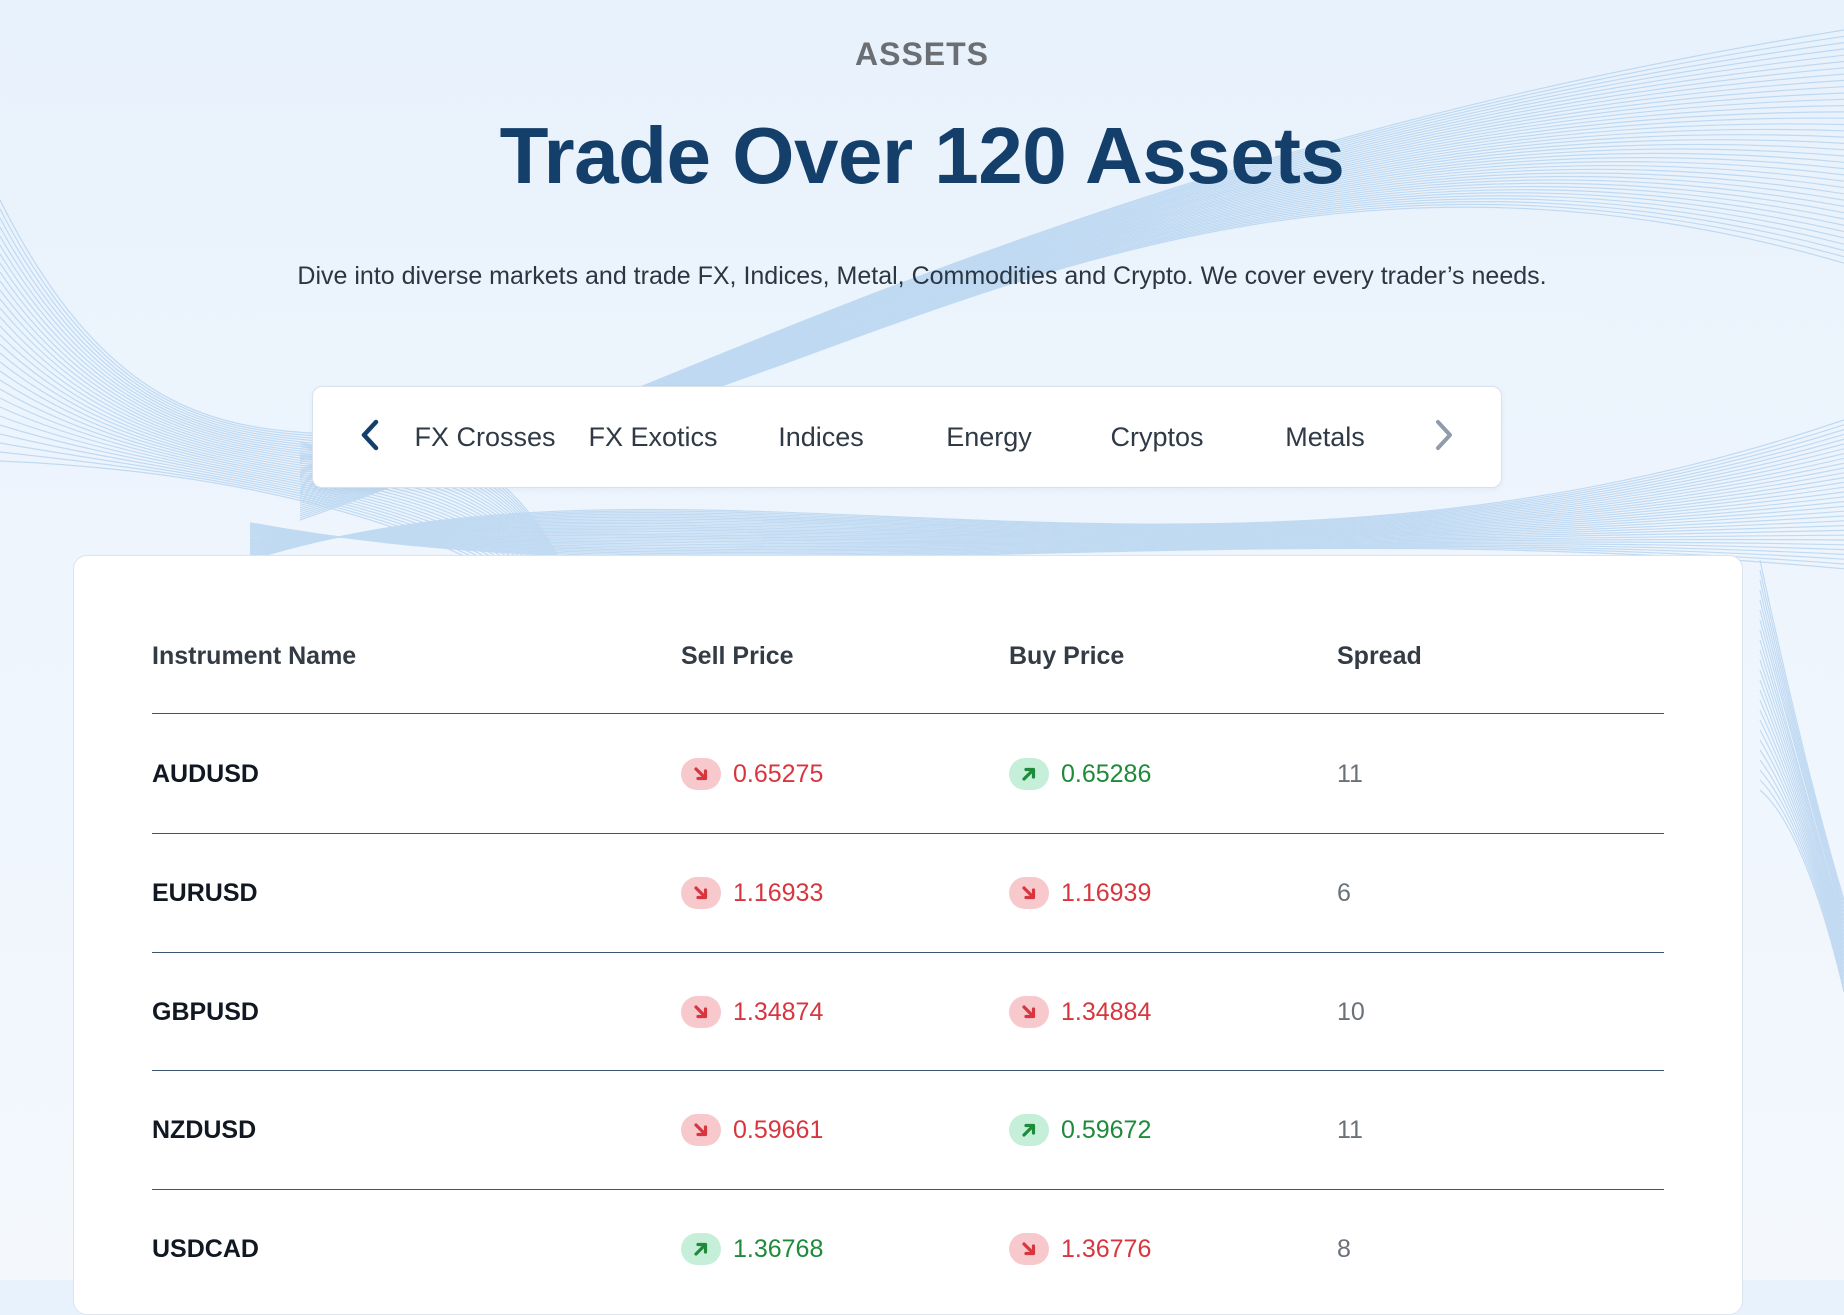 This screenshot has width=1844, height=1315. What do you see at coordinates (205, 892) in the screenshot?
I see `instrument-name: EURUSD` at bounding box center [205, 892].